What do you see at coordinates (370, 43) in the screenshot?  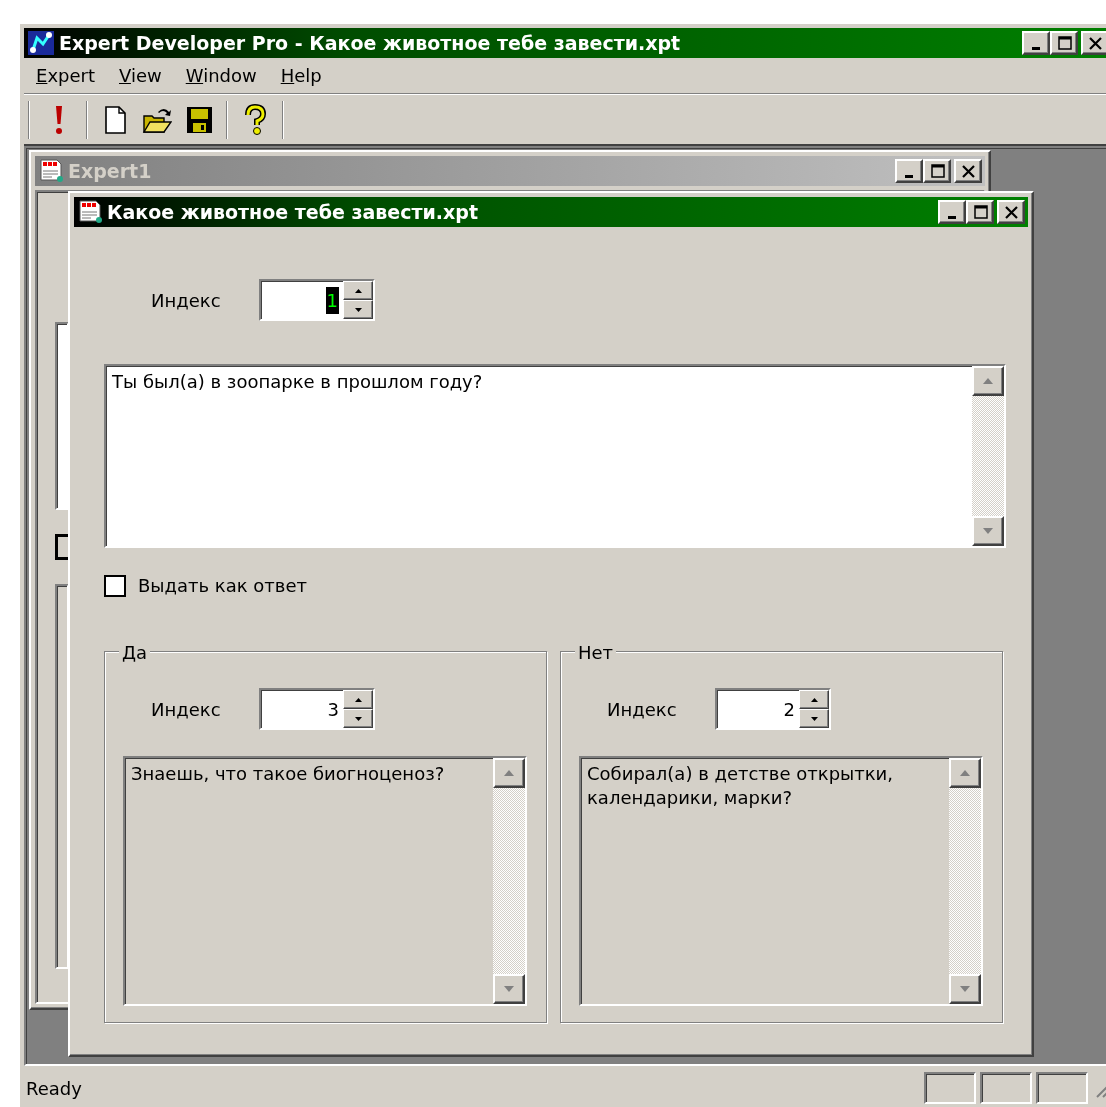 I see `window-title: Expert Developer Pro - Какое животное тебе завести.xpt` at bounding box center [370, 43].